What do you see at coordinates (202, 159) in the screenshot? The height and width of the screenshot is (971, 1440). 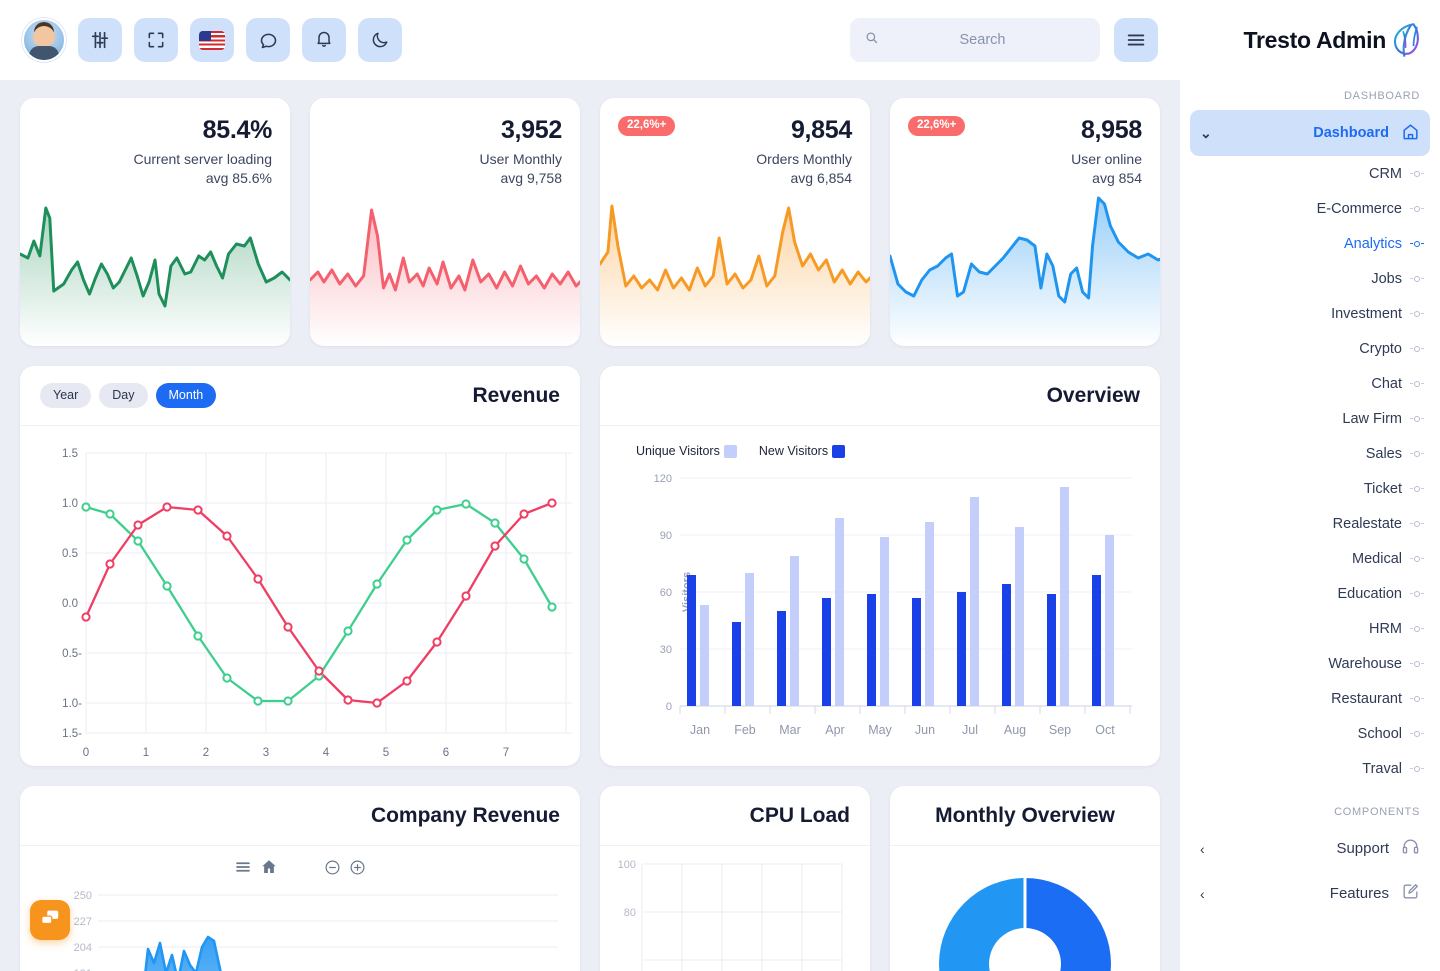 I see `stat-label: Current server loading` at bounding box center [202, 159].